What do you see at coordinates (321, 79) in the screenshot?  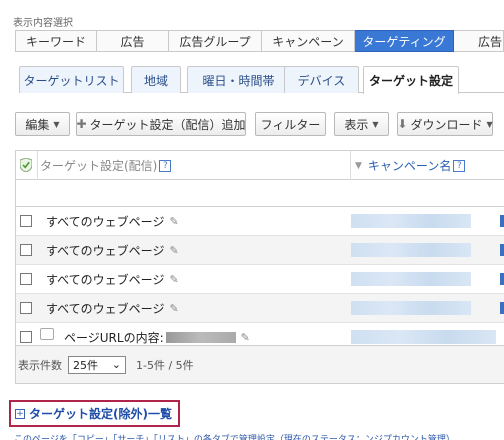 I see `subtab-device: デバイス` at bounding box center [321, 79].